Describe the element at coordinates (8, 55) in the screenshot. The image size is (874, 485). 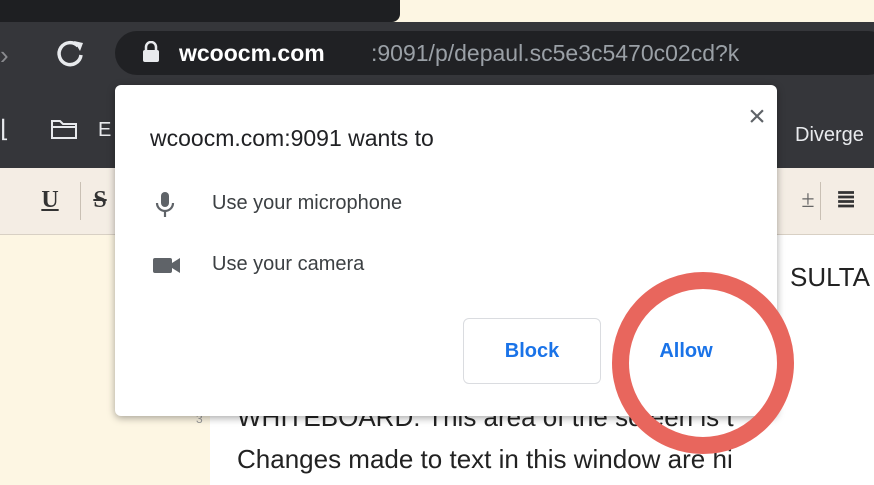
I see `forward-arrow-icon: ›` at that location.